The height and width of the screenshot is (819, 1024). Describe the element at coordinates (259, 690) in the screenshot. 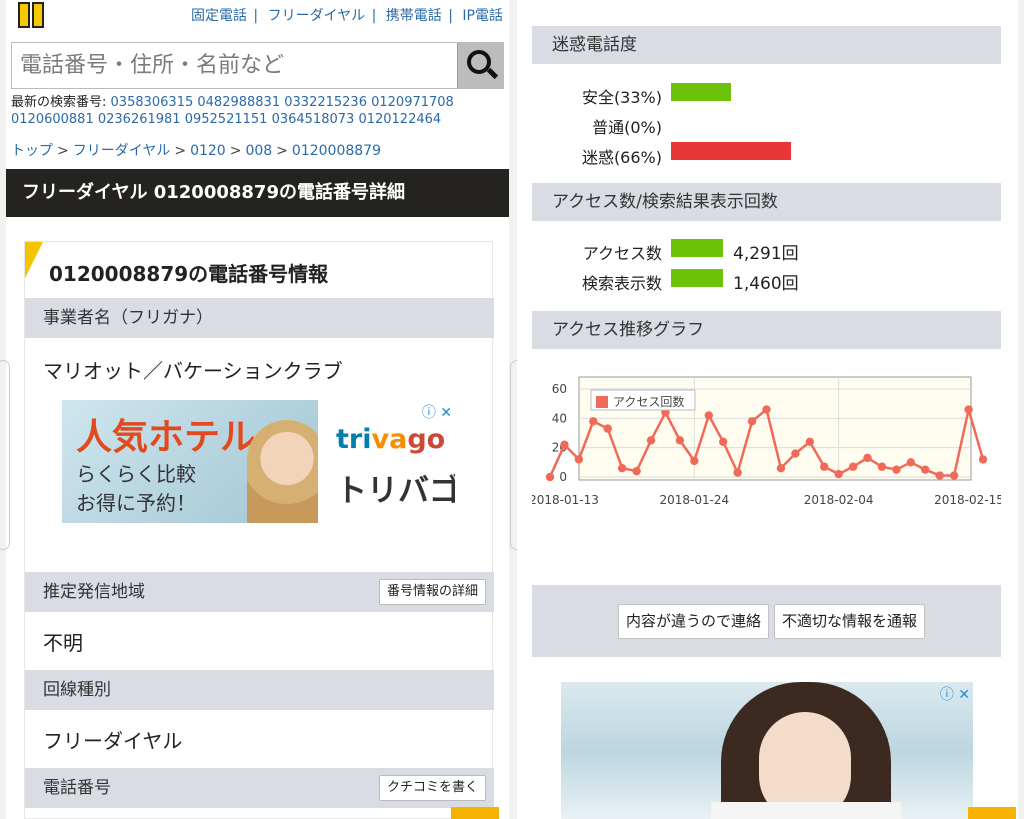

I see `line-type-header: 回線種別` at that location.